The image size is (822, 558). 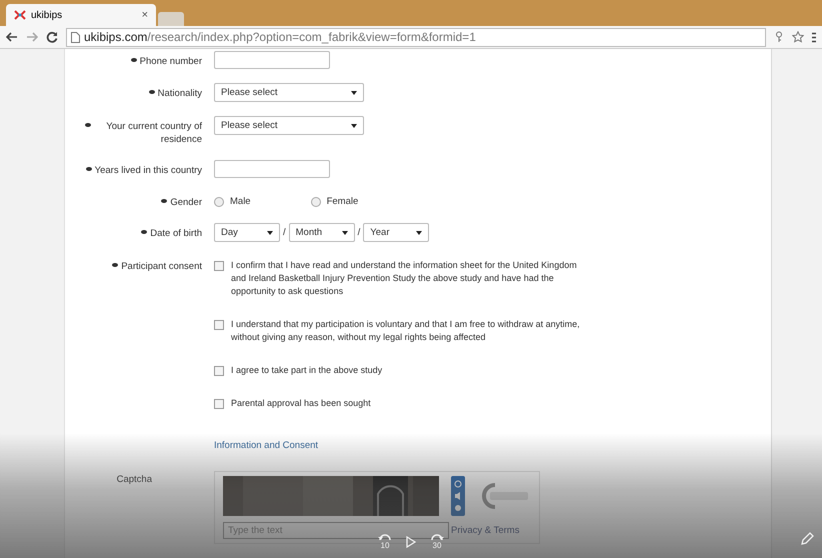 I want to click on checkbox-label: Parental approval has been sought, so click(x=301, y=403).